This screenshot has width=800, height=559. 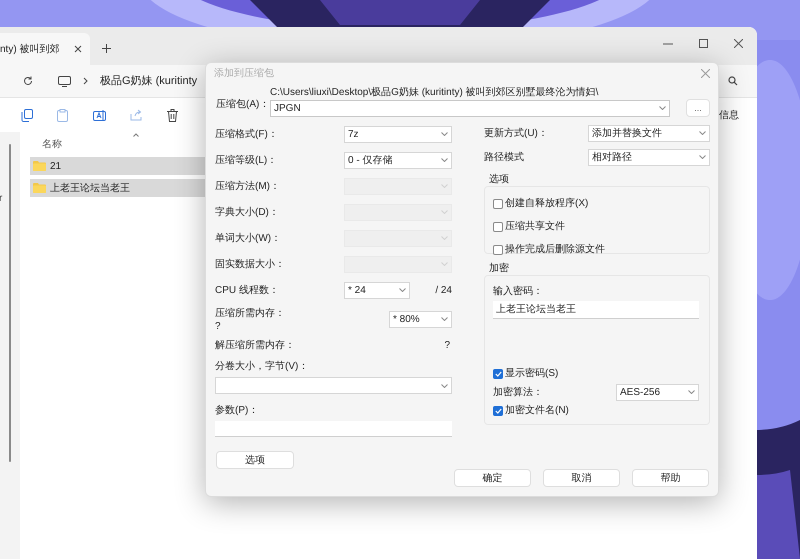 I want to click on cancel-button: 取消, so click(x=581, y=478).